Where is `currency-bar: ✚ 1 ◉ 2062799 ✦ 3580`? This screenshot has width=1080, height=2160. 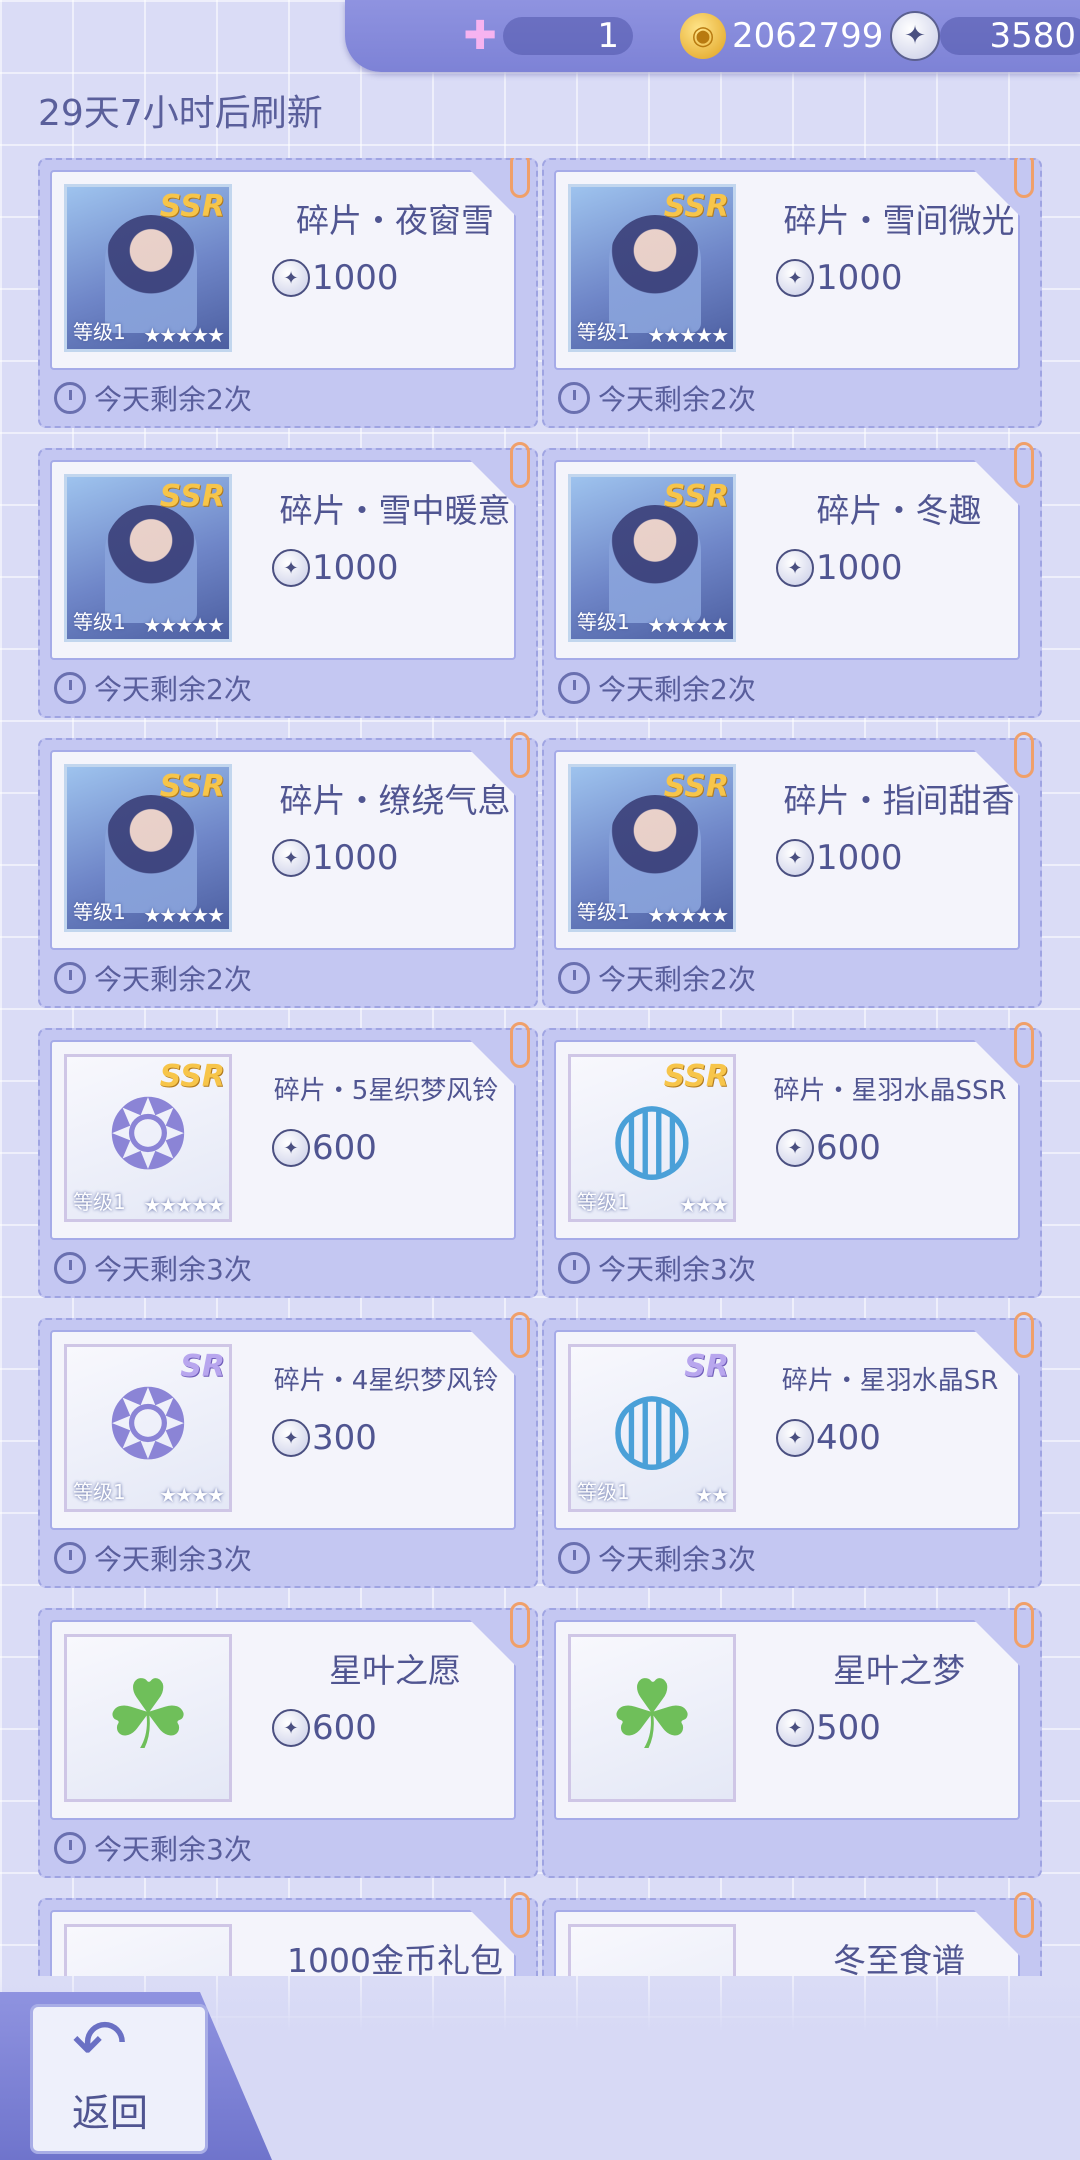
currency-bar: ✚ 1 ◉ 2062799 ✦ 3580 is located at coordinates (712, 36).